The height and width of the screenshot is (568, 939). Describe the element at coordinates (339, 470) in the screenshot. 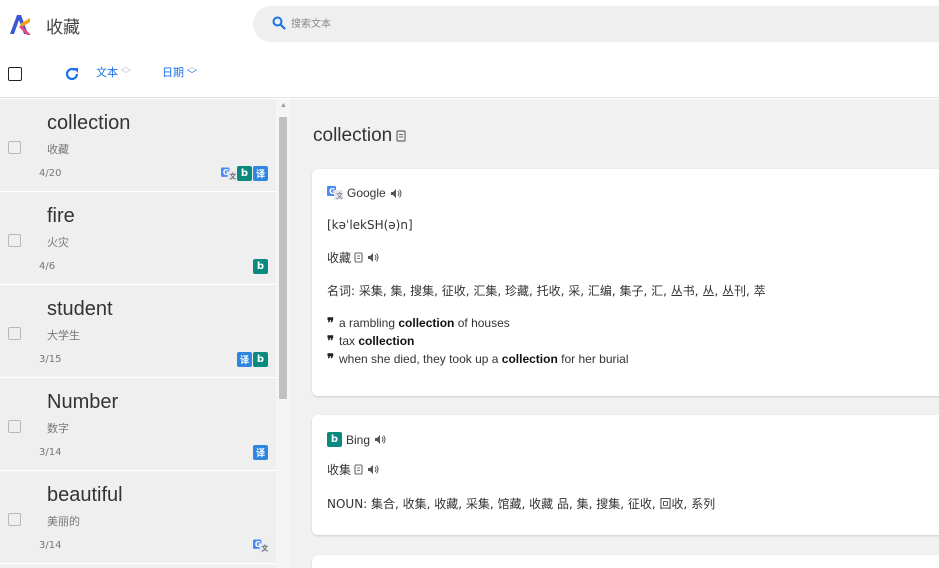

I see `bing-translation: 收集` at that location.